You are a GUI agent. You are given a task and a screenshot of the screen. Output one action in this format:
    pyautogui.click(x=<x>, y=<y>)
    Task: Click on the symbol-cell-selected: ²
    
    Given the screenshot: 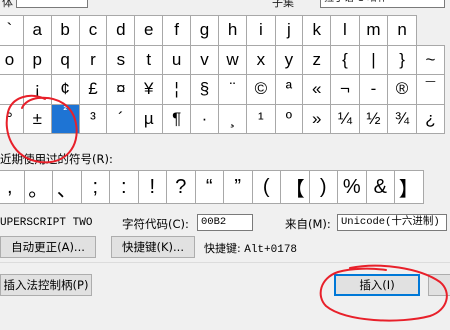 What is the action you would take?
    pyautogui.click(x=65, y=118)
    